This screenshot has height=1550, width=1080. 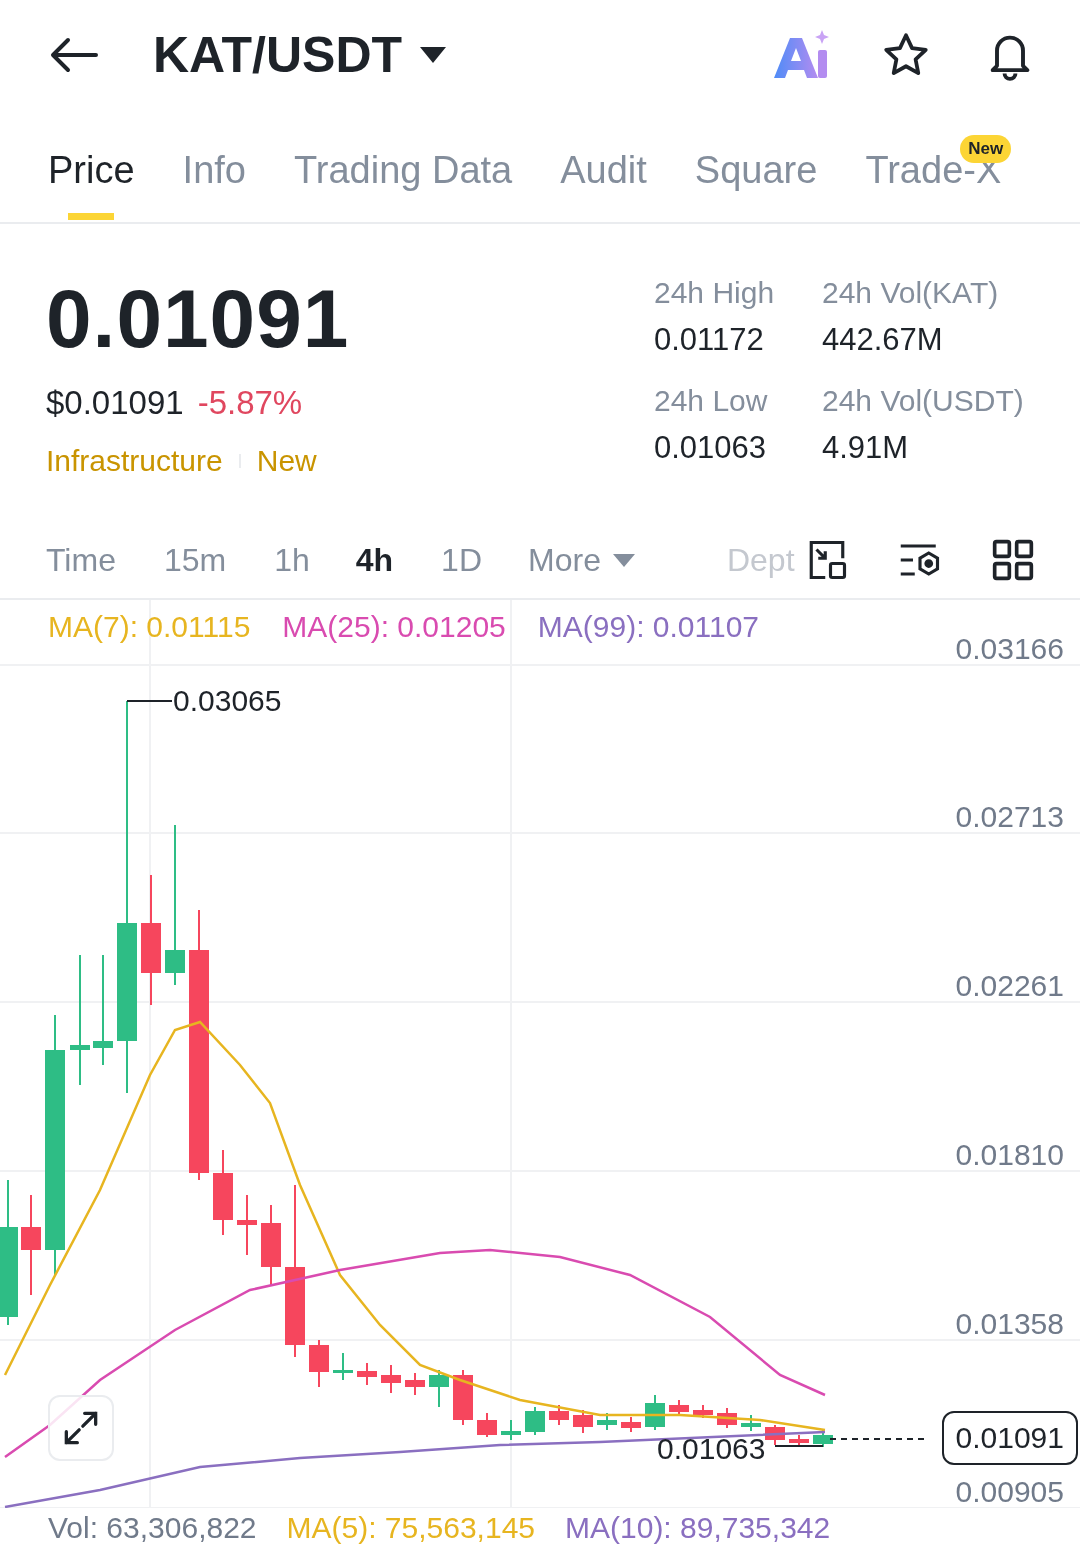 What do you see at coordinates (883, 340) in the screenshot?
I see `stat-value: 442.67M` at bounding box center [883, 340].